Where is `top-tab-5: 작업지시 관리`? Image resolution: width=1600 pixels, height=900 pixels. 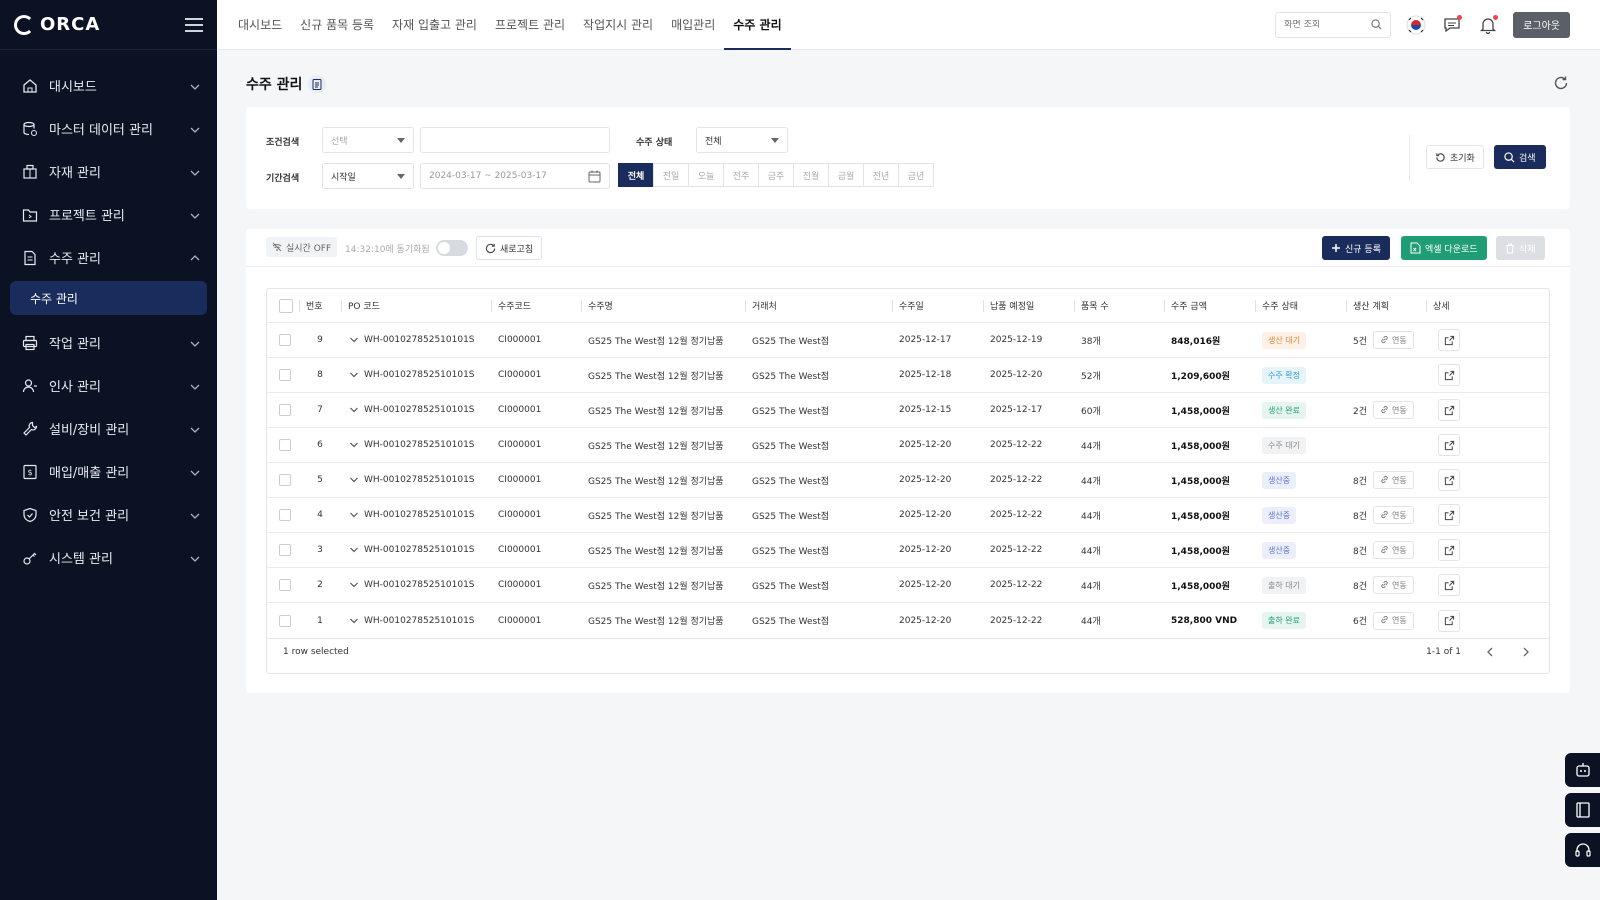
top-tab-5: 작업지시 관리 is located at coordinates (618, 25).